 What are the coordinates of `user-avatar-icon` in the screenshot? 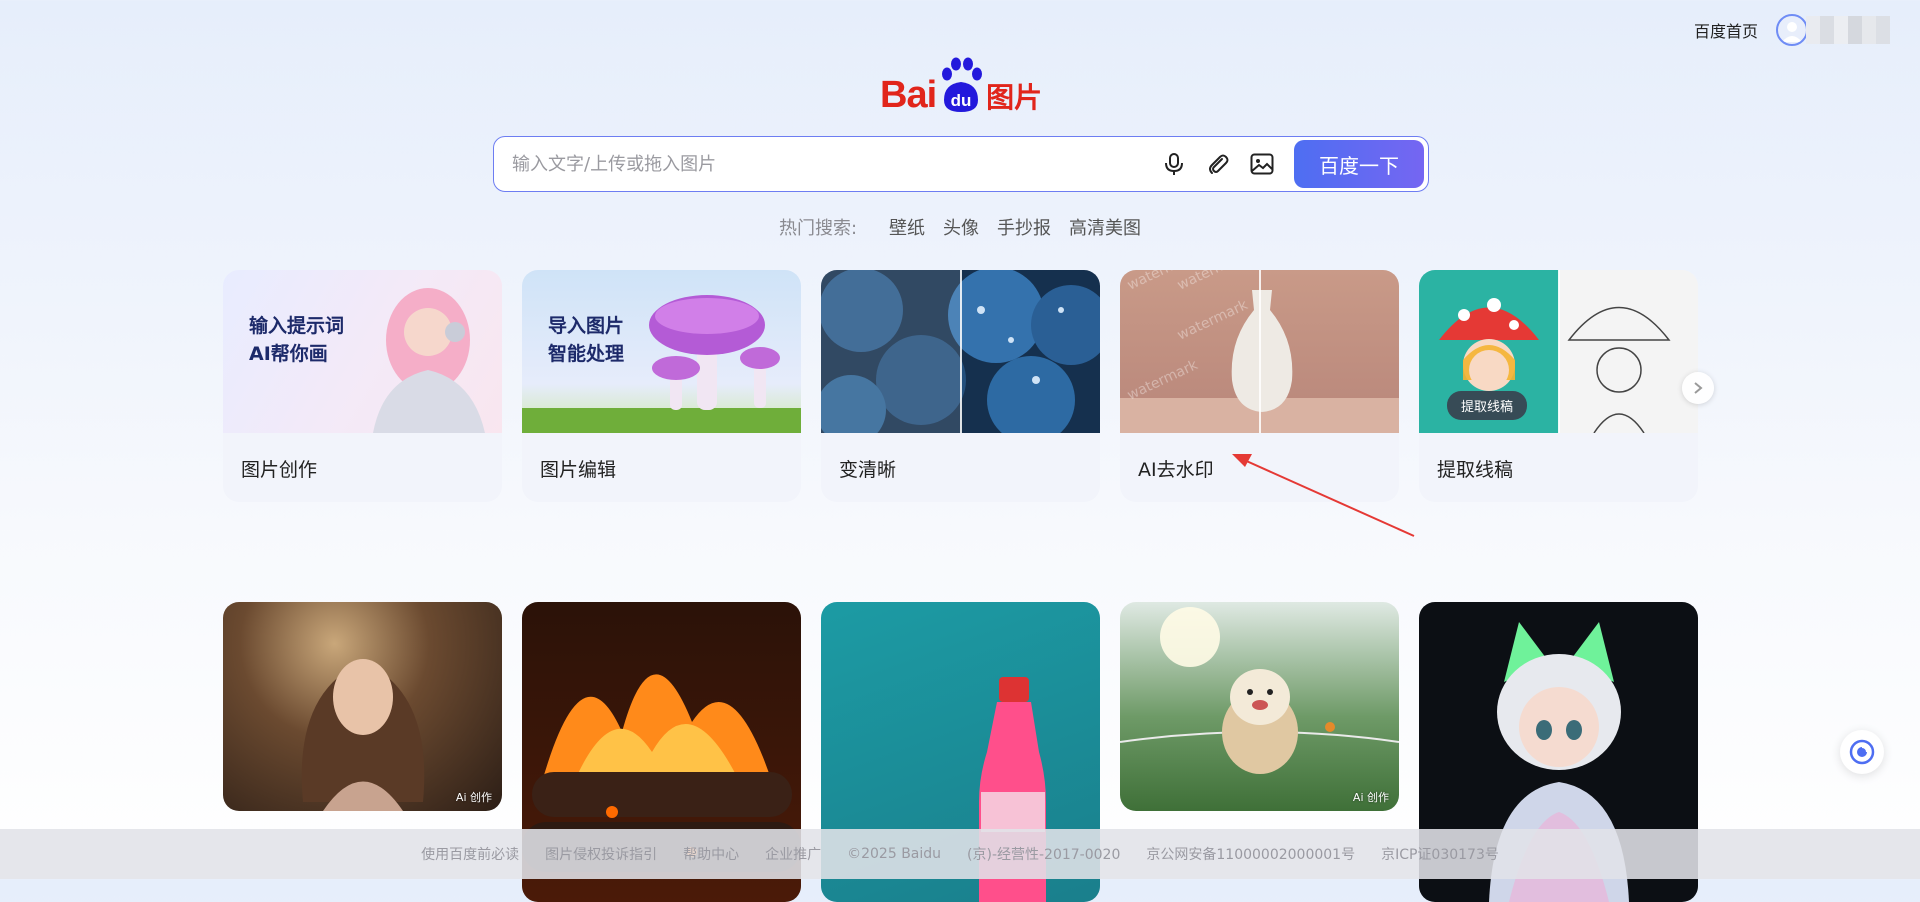 It's located at (1792, 32).